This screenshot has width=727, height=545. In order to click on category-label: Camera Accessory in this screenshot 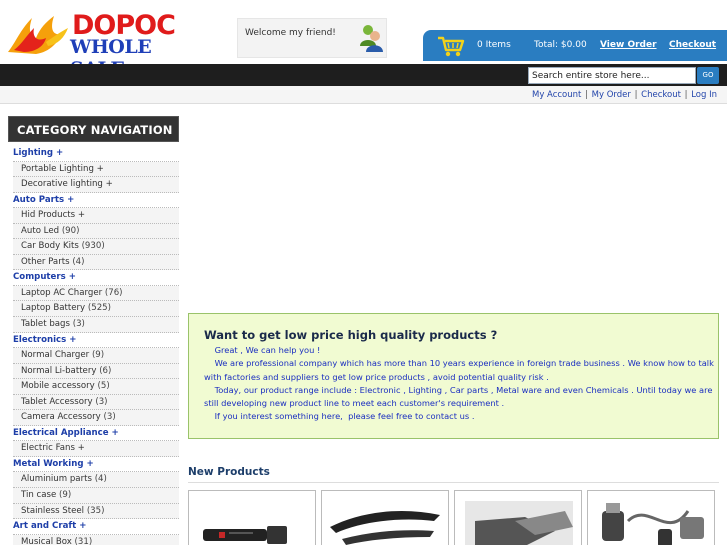, I will do `click(61, 417)`.